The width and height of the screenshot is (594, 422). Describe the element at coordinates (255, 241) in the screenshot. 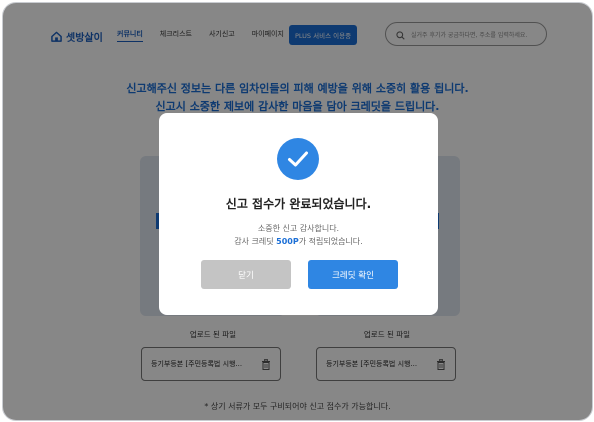

I see `credit-message-prefix: 감사 크레딧` at that location.